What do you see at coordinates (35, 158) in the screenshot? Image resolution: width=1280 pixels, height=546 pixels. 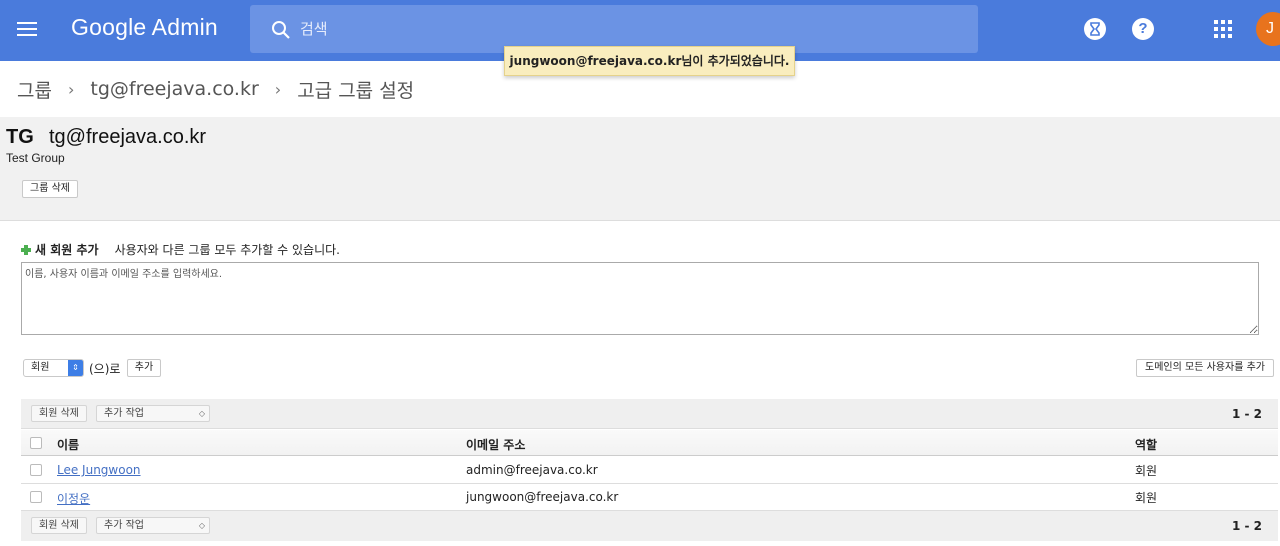 I see `group-name: Test Group` at bounding box center [35, 158].